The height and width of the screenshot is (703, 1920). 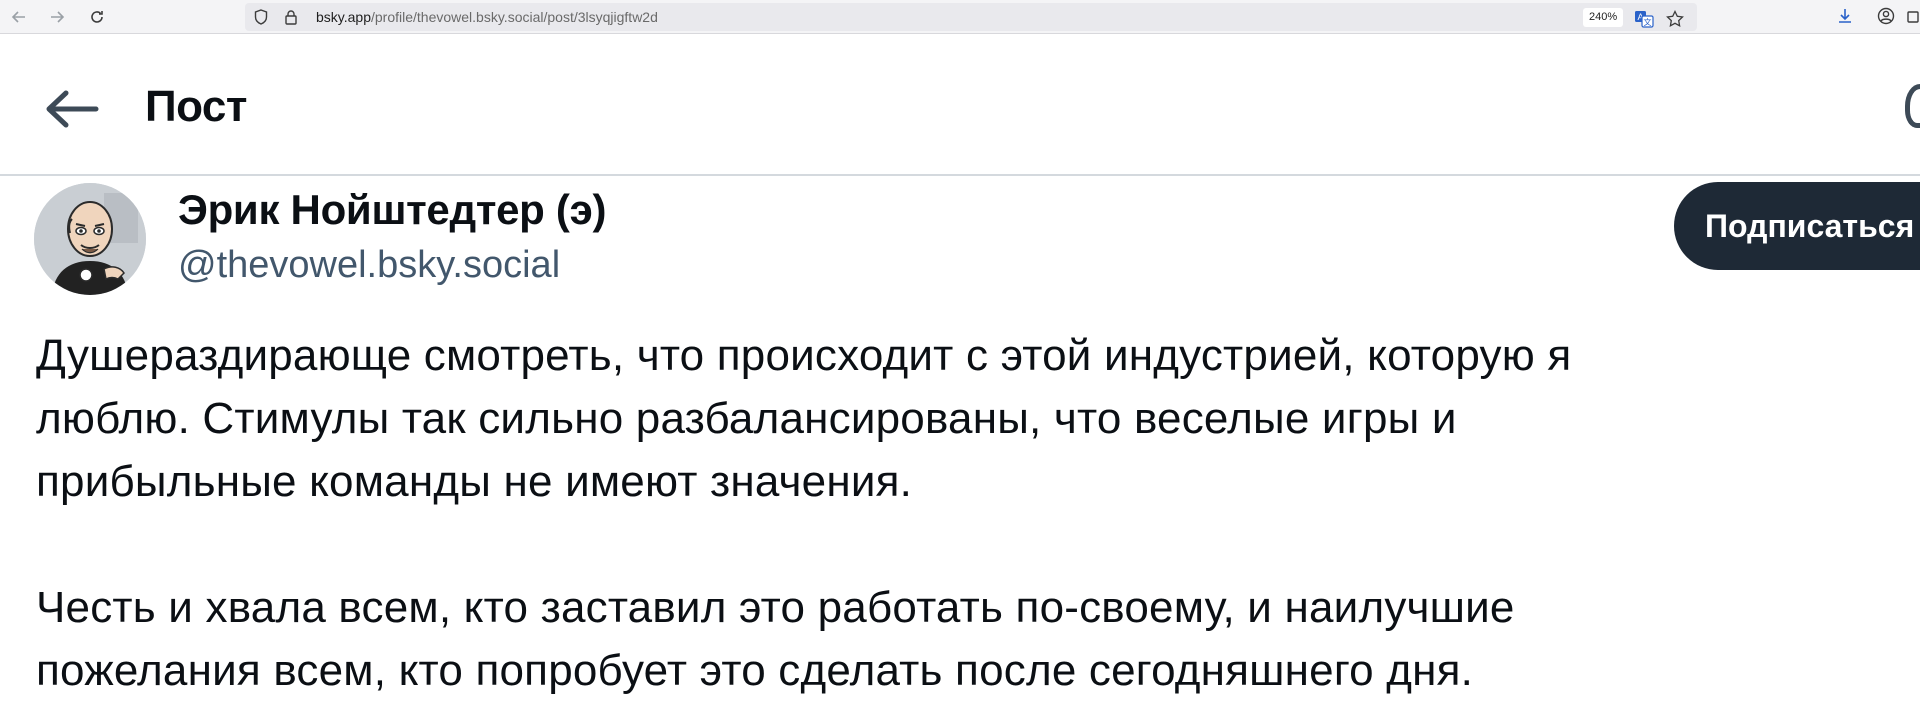 What do you see at coordinates (343, 17) in the screenshot?
I see `url-host: bsky.app` at bounding box center [343, 17].